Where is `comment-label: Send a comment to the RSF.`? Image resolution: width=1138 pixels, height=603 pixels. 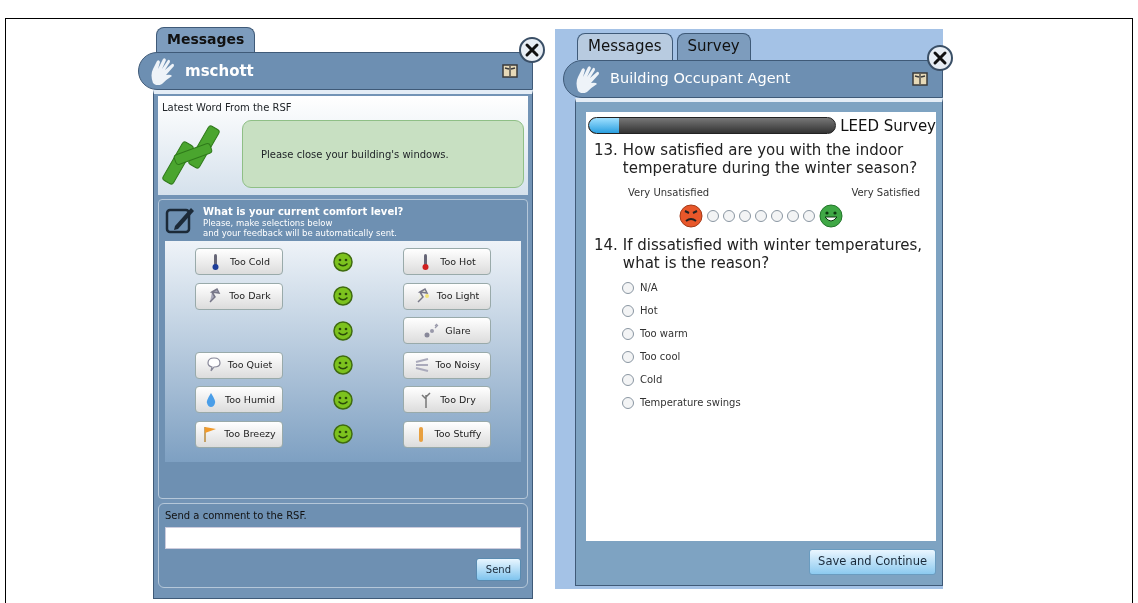 comment-label: Send a comment to the RSF. is located at coordinates (236, 515).